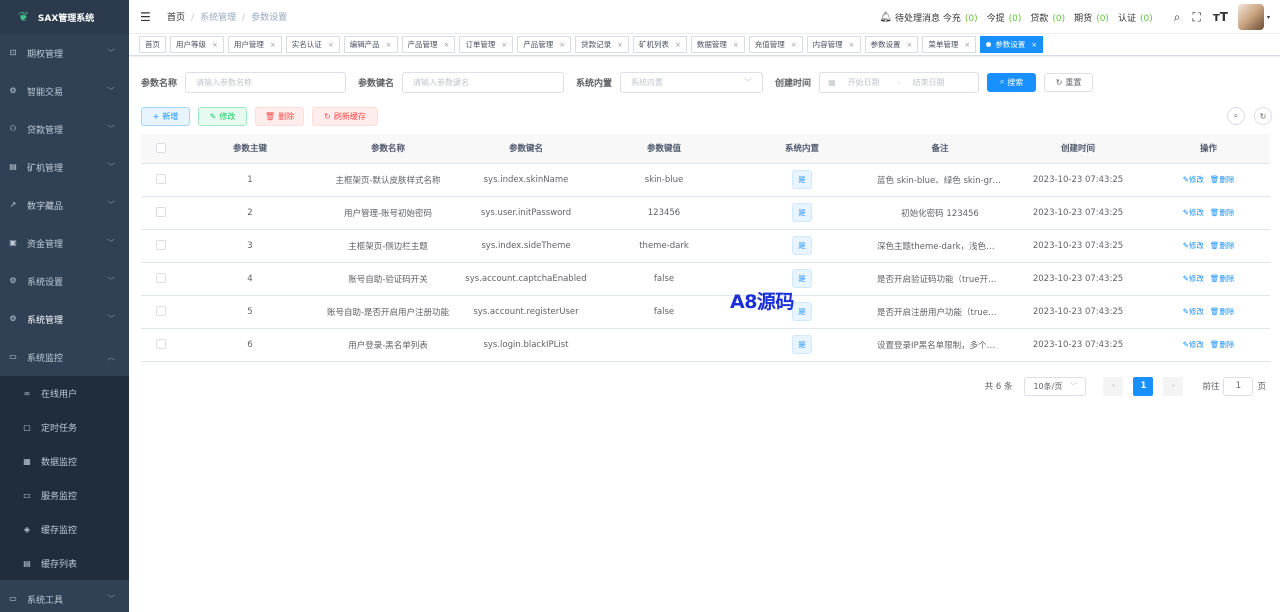 The width and height of the screenshot is (1280, 612). Describe the element at coordinates (1268, 17) in the screenshot. I see `chevron-down-icon: ▾` at that location.